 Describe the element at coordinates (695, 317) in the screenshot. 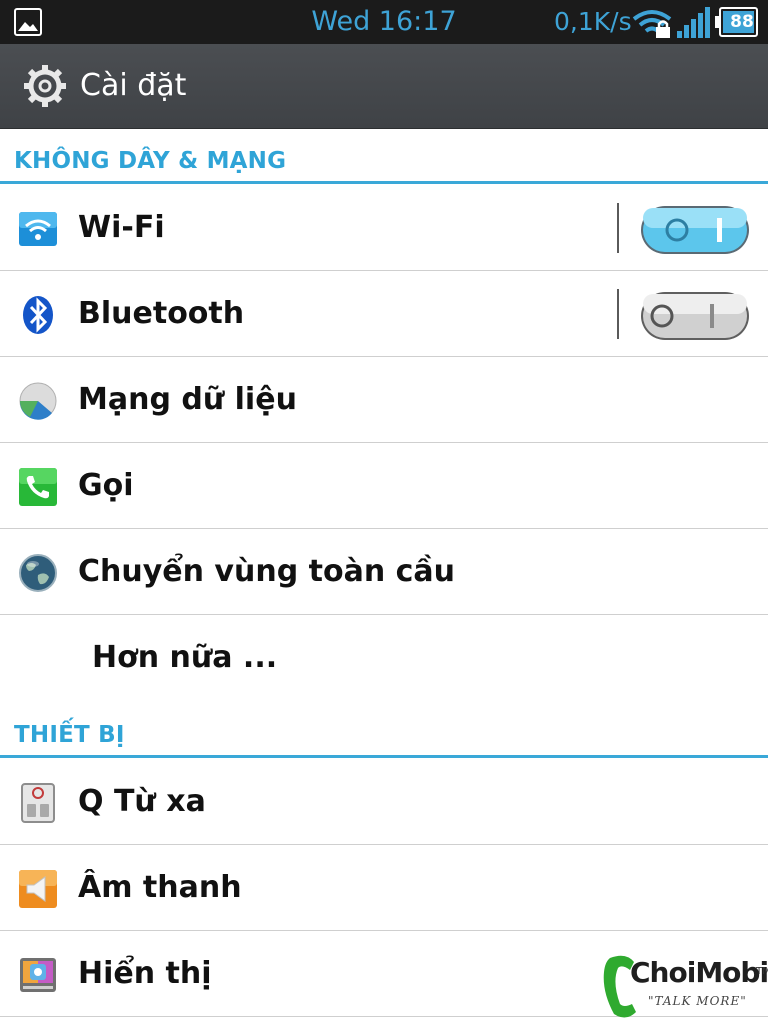

I see `bluetooth-toggle` at that location.